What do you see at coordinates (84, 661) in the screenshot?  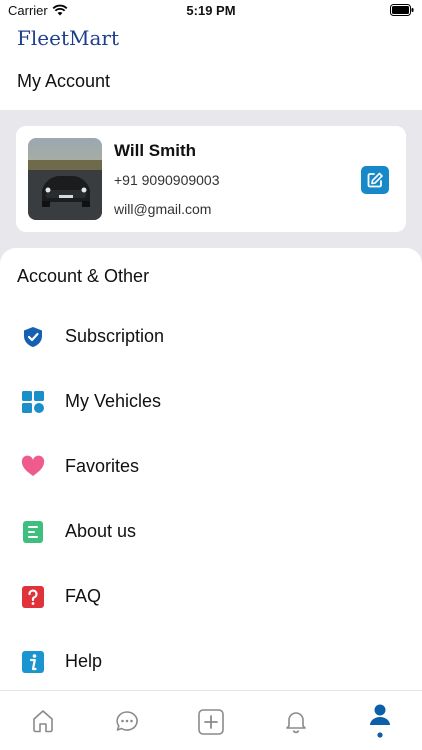 I see `menu-label: Help` at bounding box center [84, 661].